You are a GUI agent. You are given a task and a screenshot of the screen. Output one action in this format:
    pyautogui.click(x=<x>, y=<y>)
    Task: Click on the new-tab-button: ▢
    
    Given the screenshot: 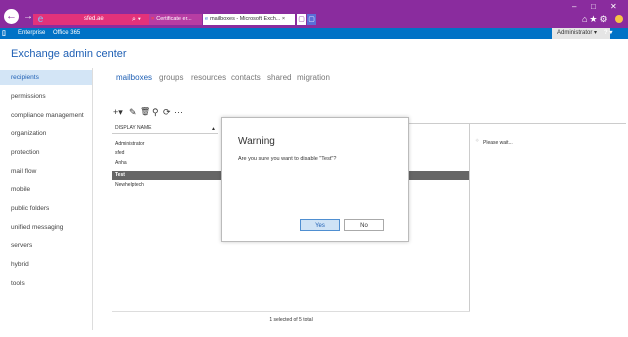 What is the action you would take?
    pyautogui.click(x=301, y=19)
    